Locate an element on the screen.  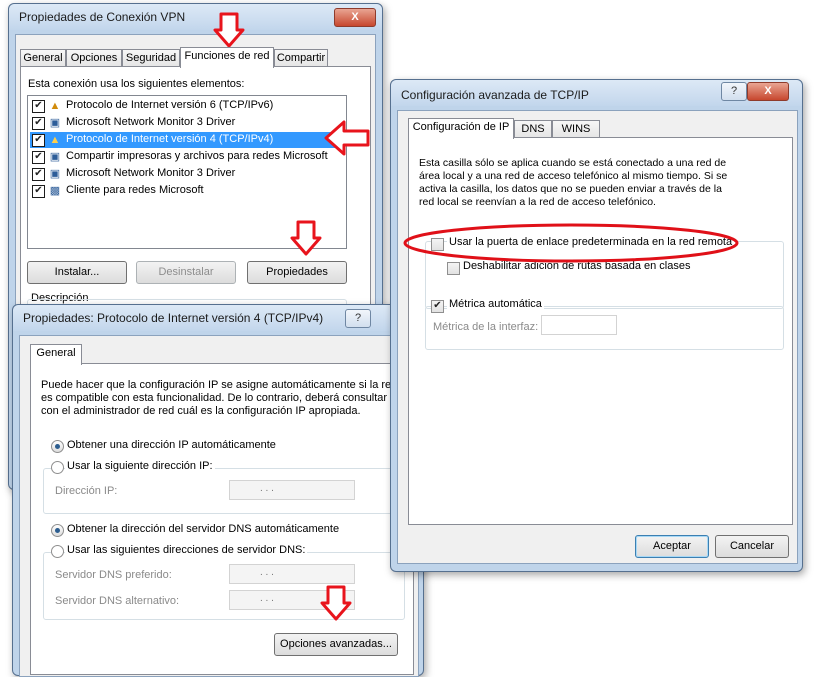
manual-dns-radio is located at coordinates (57, 551).